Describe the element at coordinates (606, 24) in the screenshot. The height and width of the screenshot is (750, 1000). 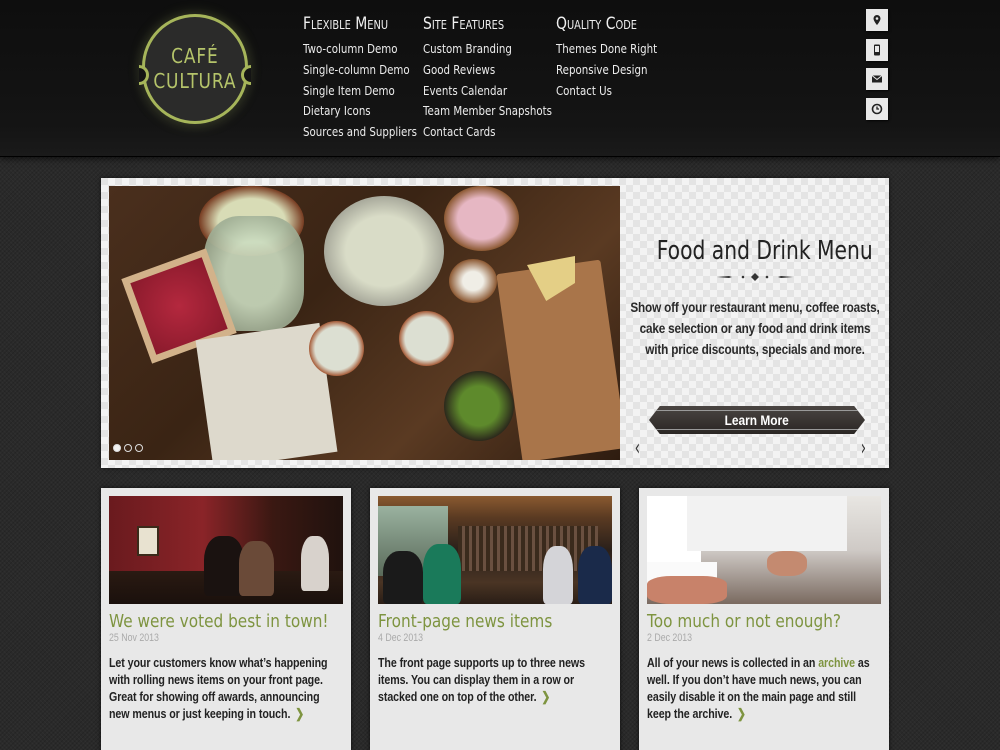
I see `nav-heading: Quality Code` at that location.